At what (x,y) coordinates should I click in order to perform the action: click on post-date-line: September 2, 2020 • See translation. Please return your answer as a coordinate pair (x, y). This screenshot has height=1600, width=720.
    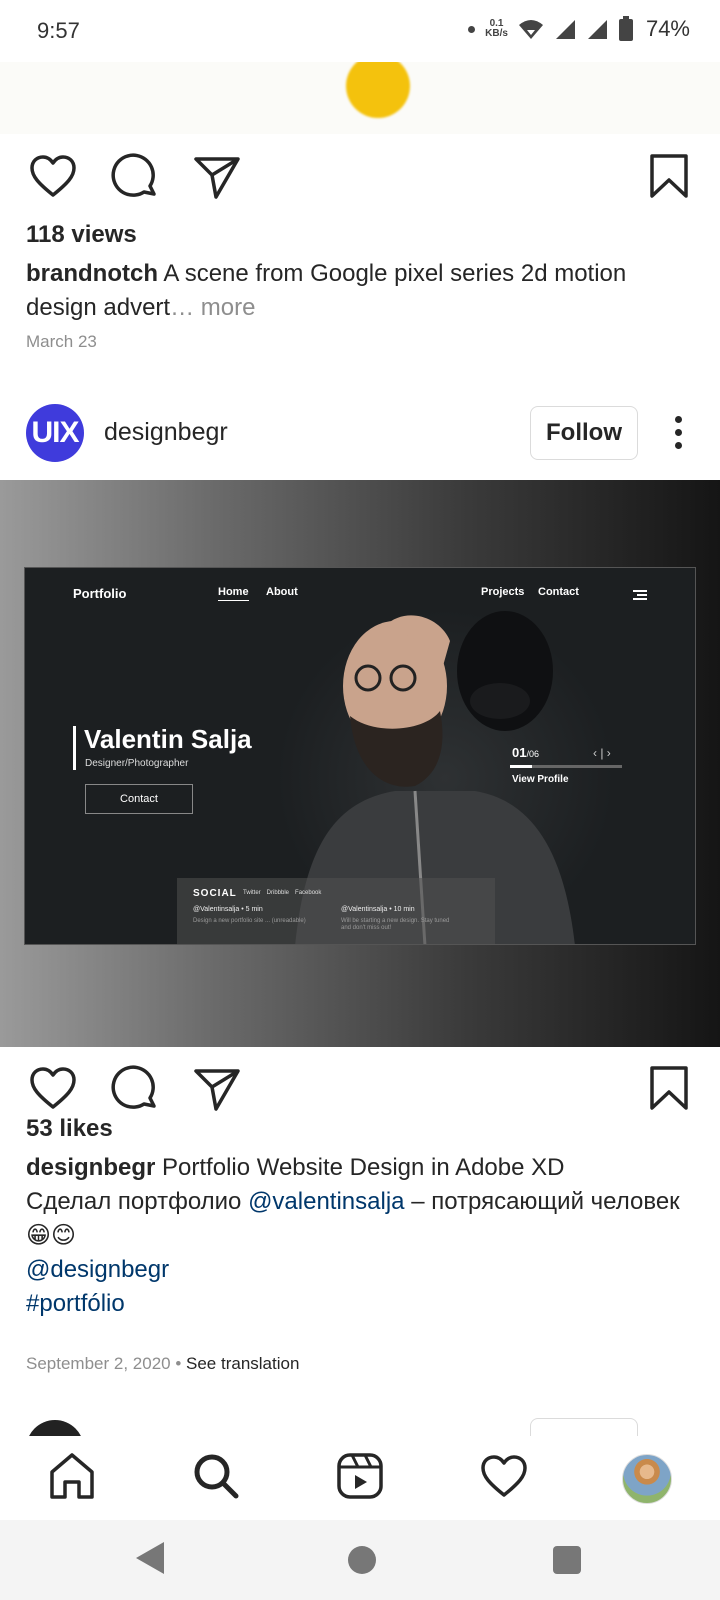
    Looking at the image, I should click on (163, 1363).